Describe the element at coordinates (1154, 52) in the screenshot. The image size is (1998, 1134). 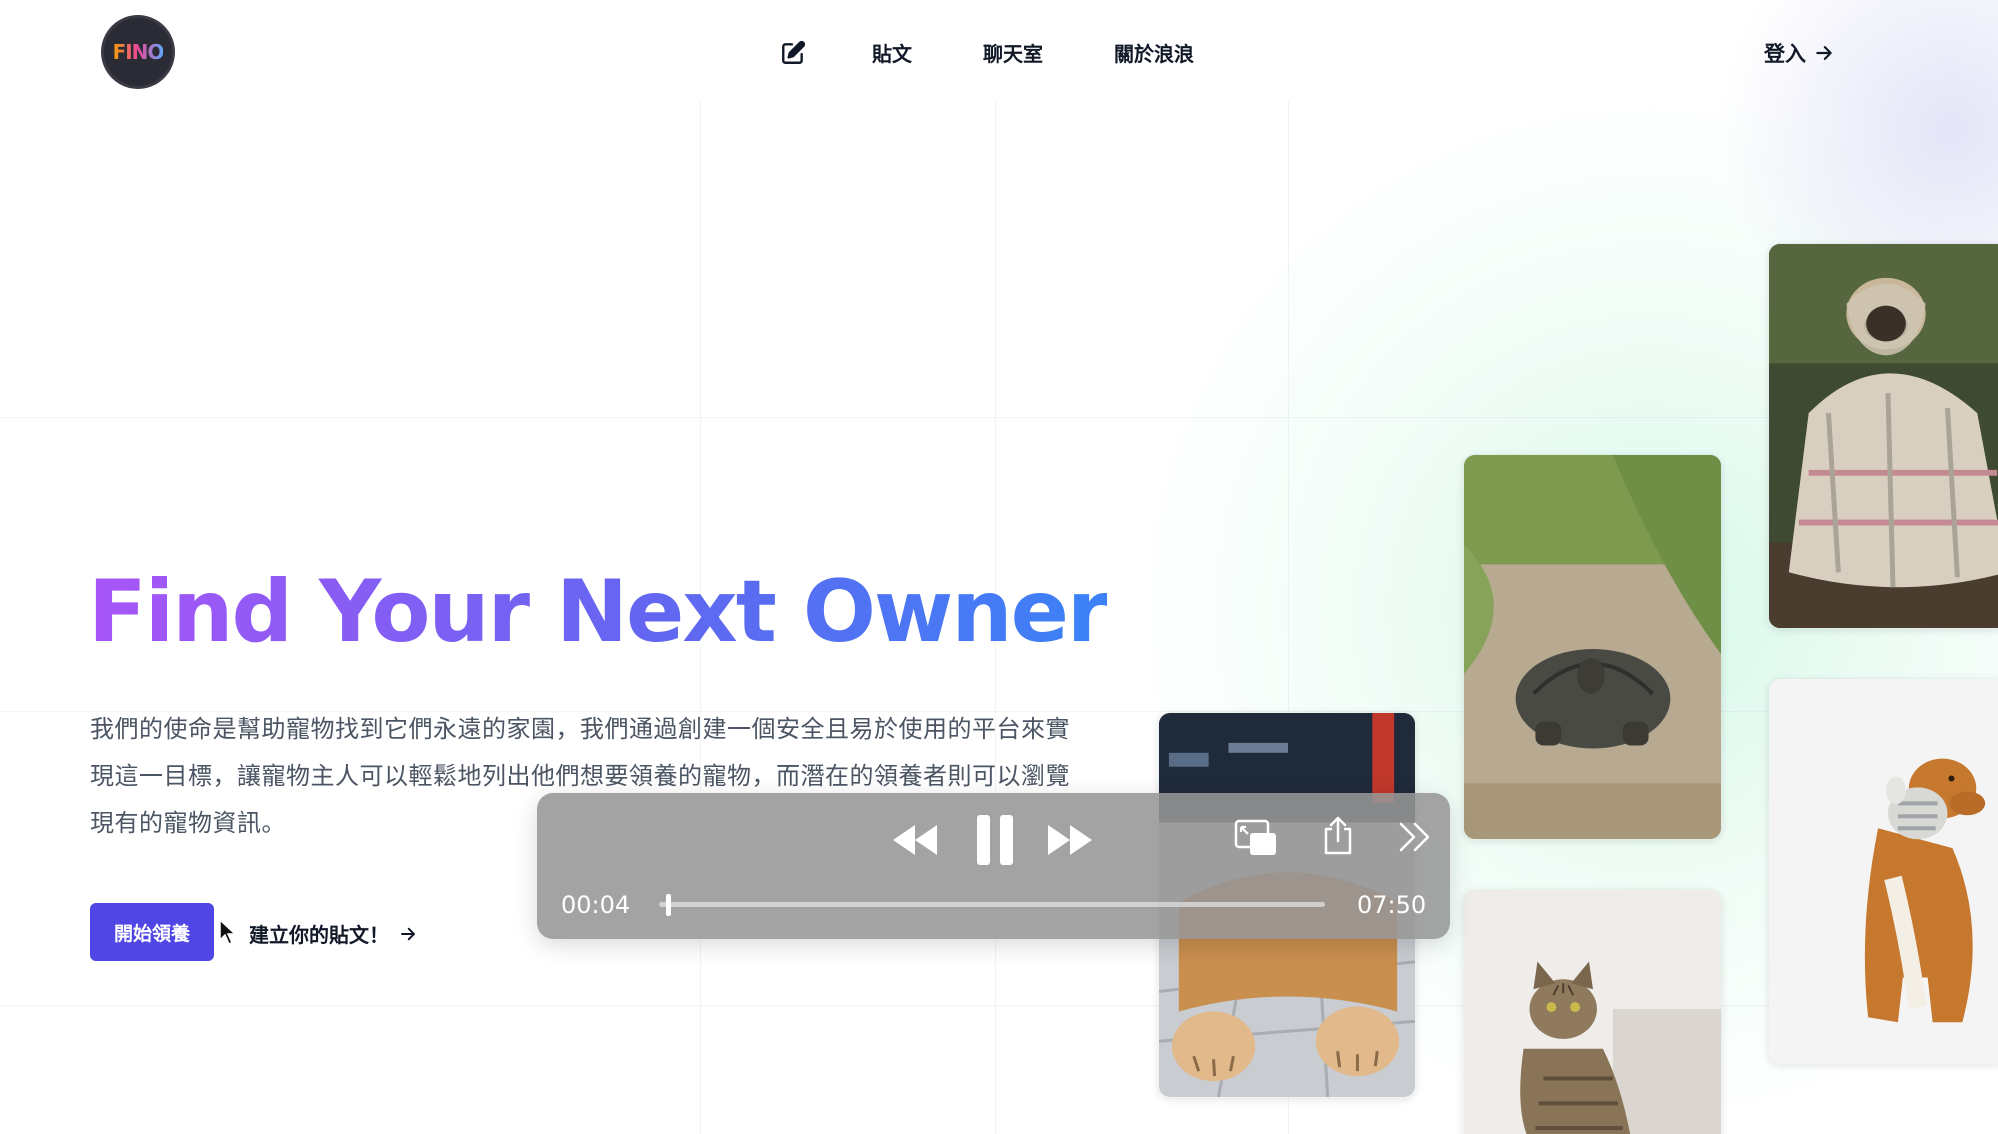
I see `nav-item-about-strays: 關於浪浪` at that location.